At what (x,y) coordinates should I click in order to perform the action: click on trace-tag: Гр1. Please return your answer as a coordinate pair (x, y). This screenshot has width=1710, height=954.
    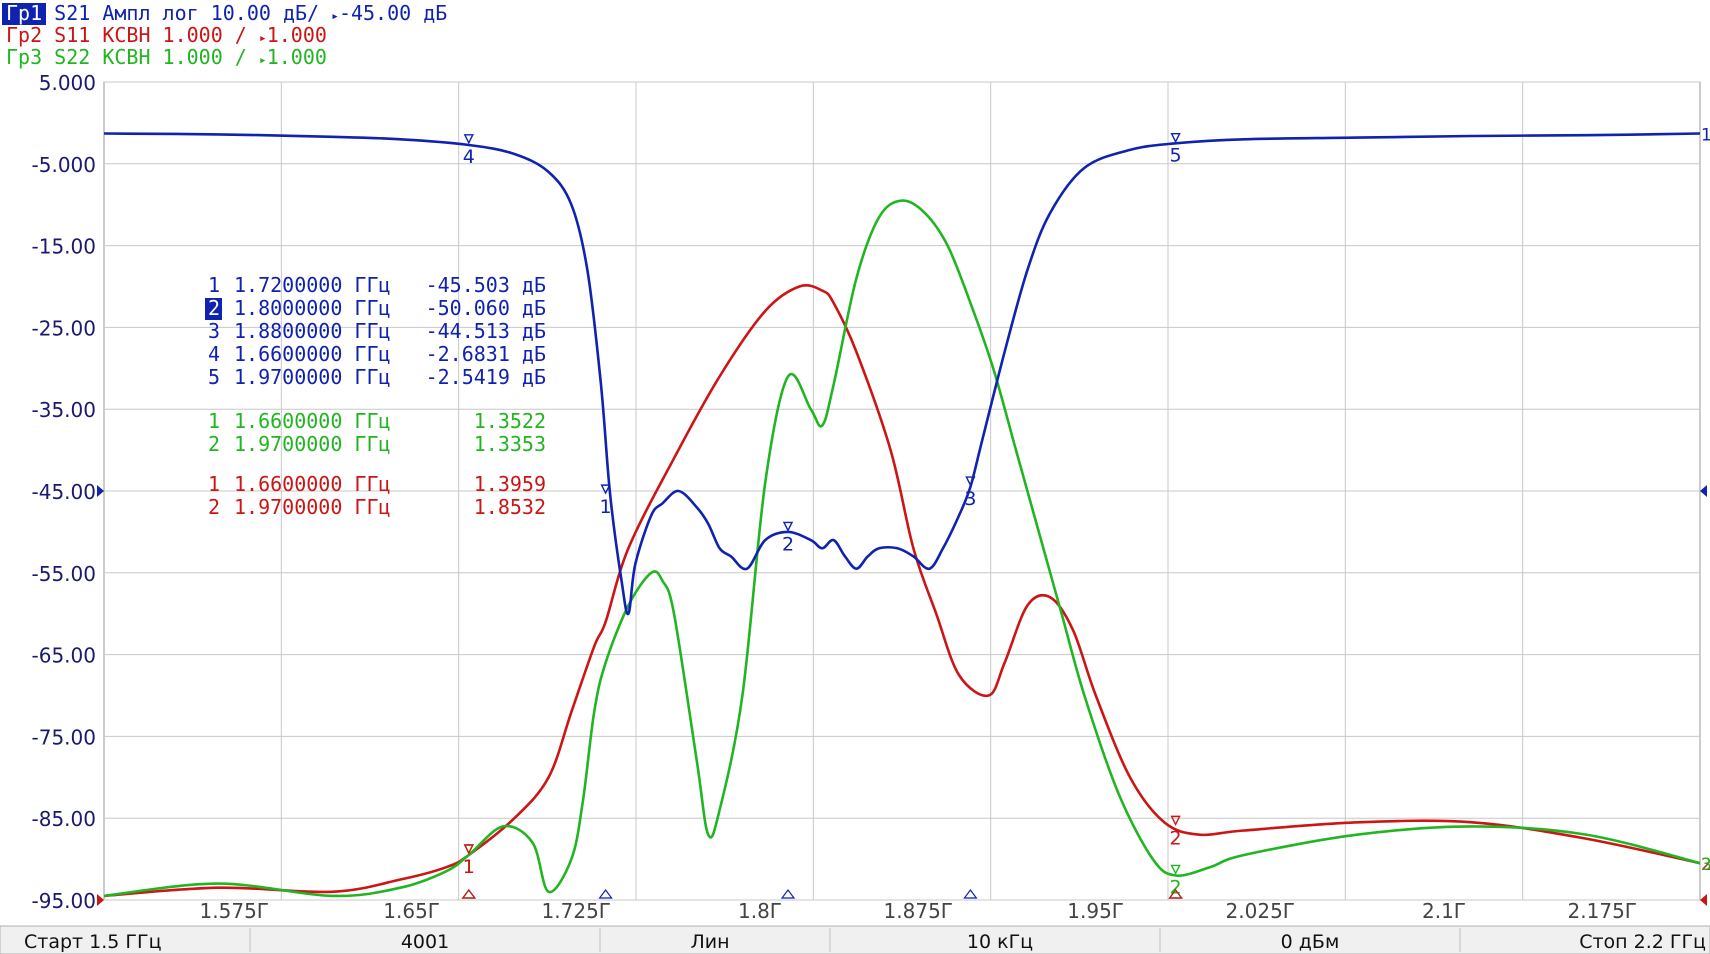
    Looking at the image, I should click on (24, 13).